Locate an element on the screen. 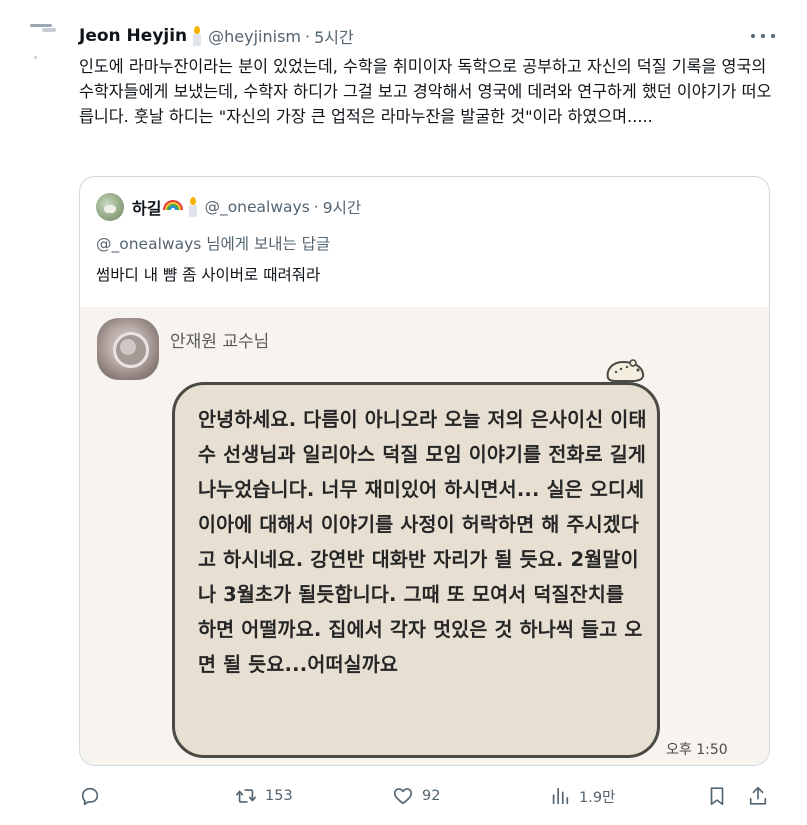 This screenshot has height=825, width=807. rainbow-icon is located at coordinates (173, 207).